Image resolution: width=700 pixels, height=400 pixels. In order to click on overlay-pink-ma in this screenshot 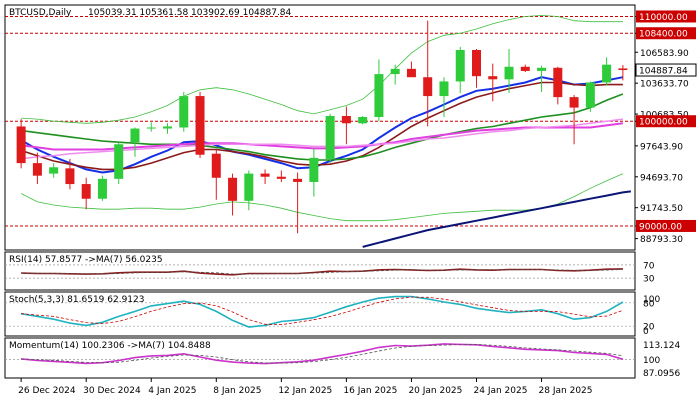, I will do `click(322, 139)`.